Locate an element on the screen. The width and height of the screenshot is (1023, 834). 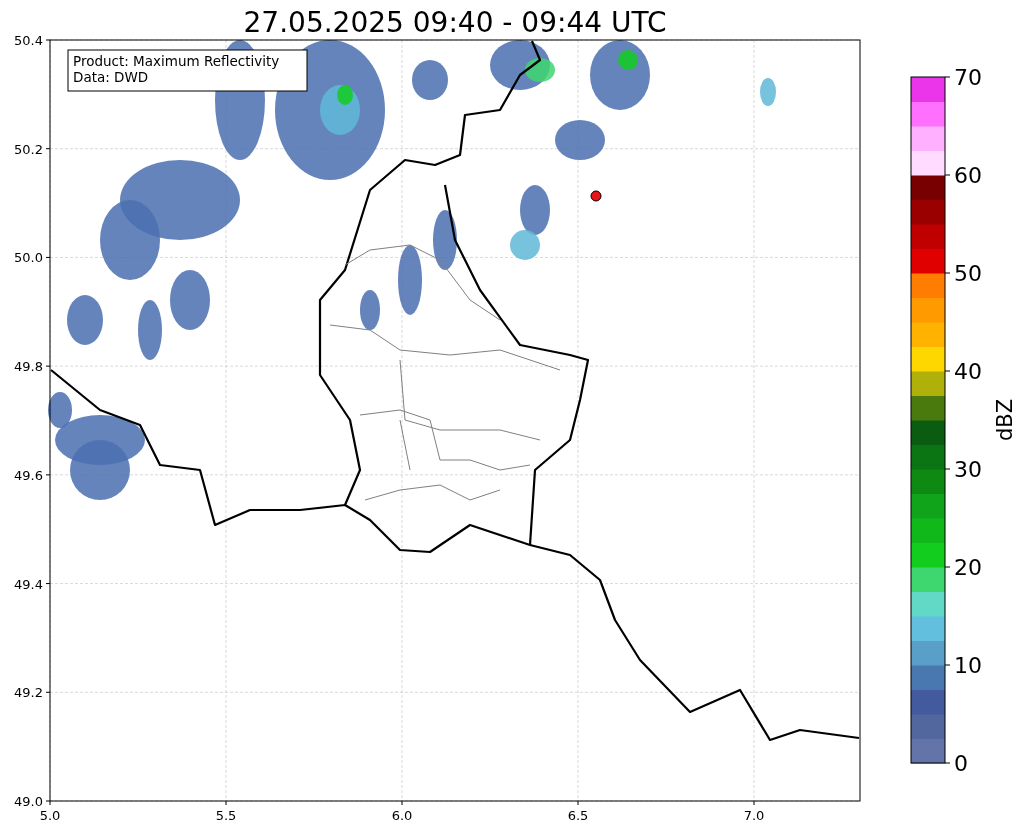
colorbar-tick-label: 60 is located at coordinates (968, 175).